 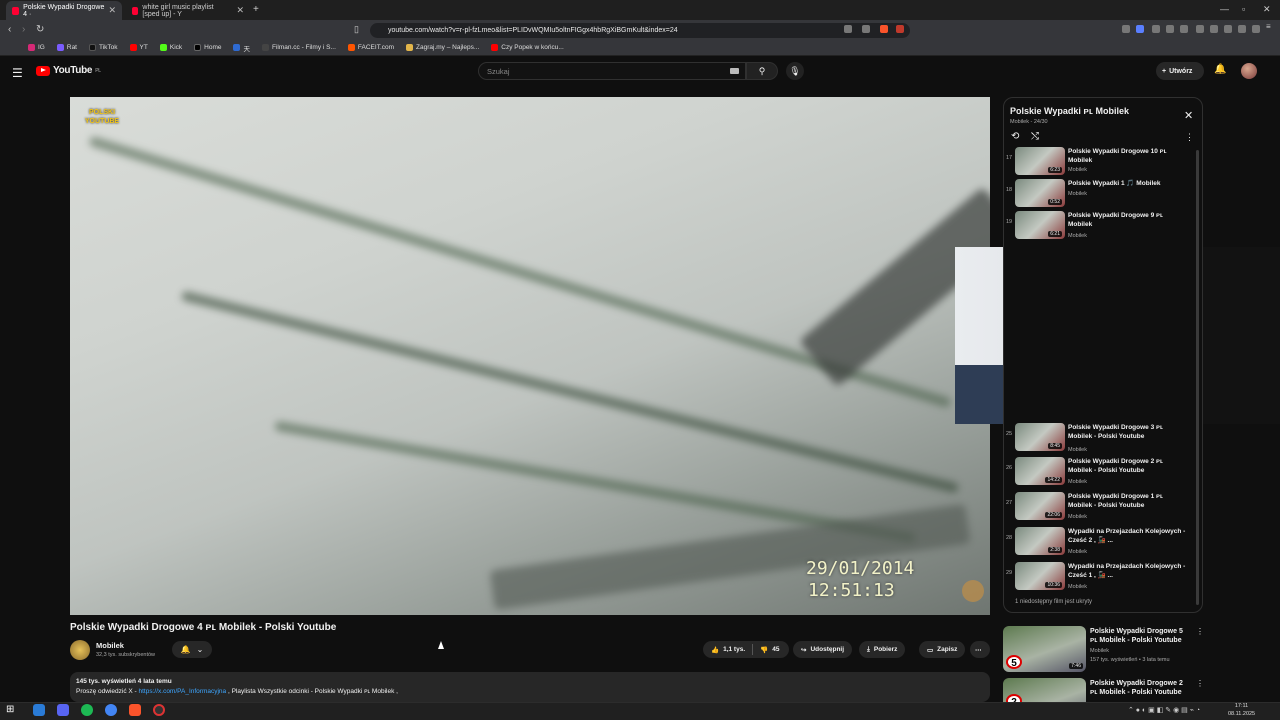 What do you see at coordinates (1241, 710) in the screenshot?
I see `taskbar-clock: 17:11 08.11.2025` at bounding box center [1241, 710].